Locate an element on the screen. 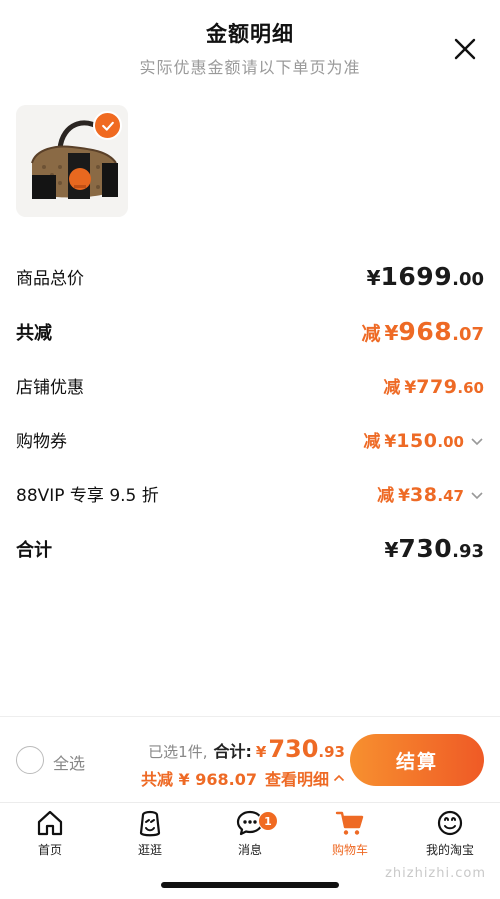 Image resolution: width=500 pixels, height=899 pixels. amount-integer: 779 is located at coordinates (437, 387).